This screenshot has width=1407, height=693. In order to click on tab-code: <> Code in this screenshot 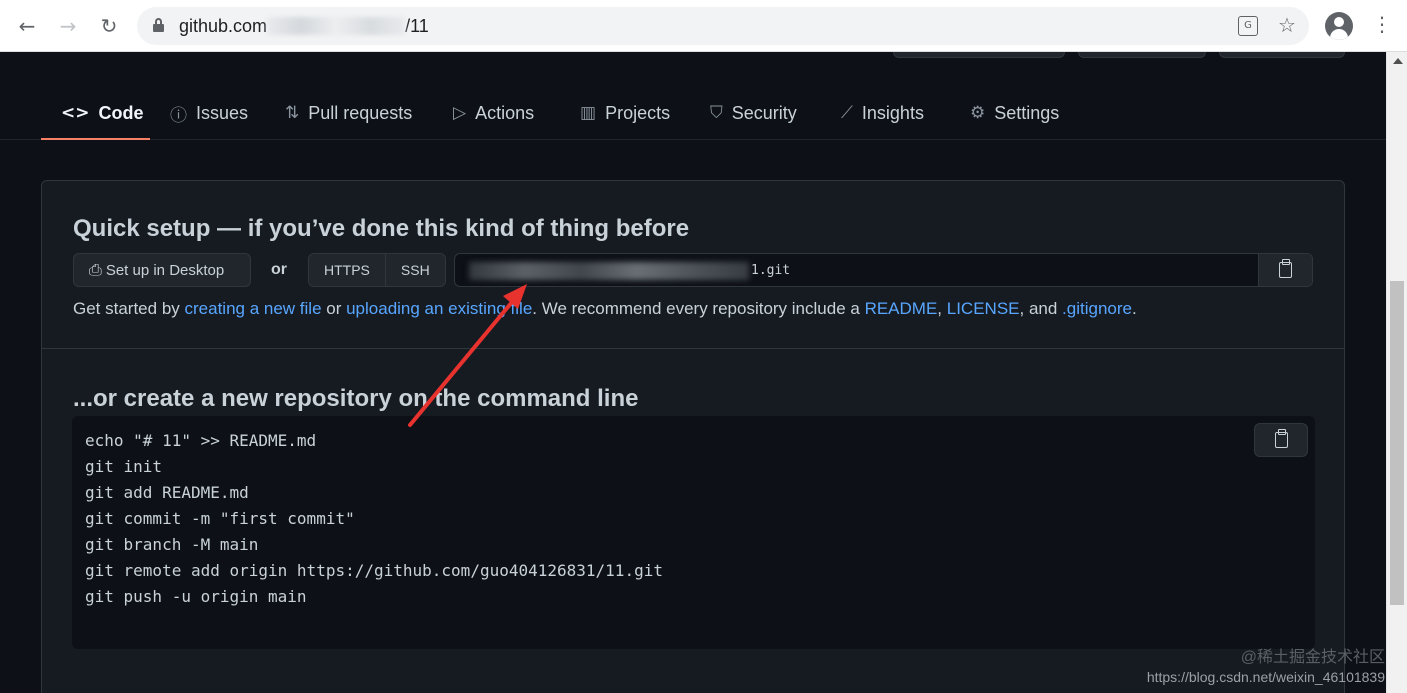, I will do `click(102, 113)`.